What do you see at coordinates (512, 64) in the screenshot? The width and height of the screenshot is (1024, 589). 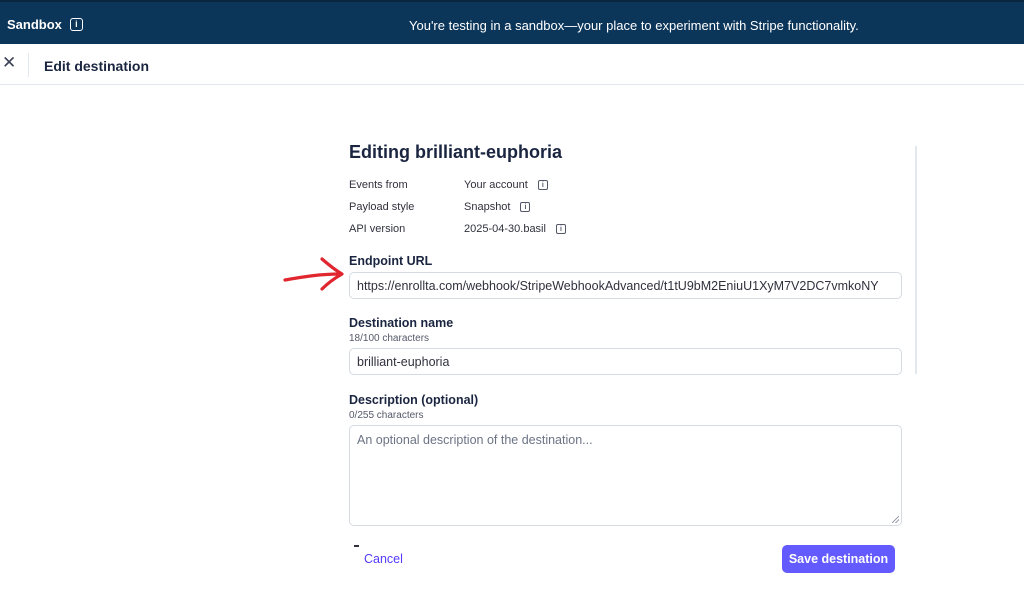 I see `page-header: ✕ Edit destination` at bounding box center [512, 64].